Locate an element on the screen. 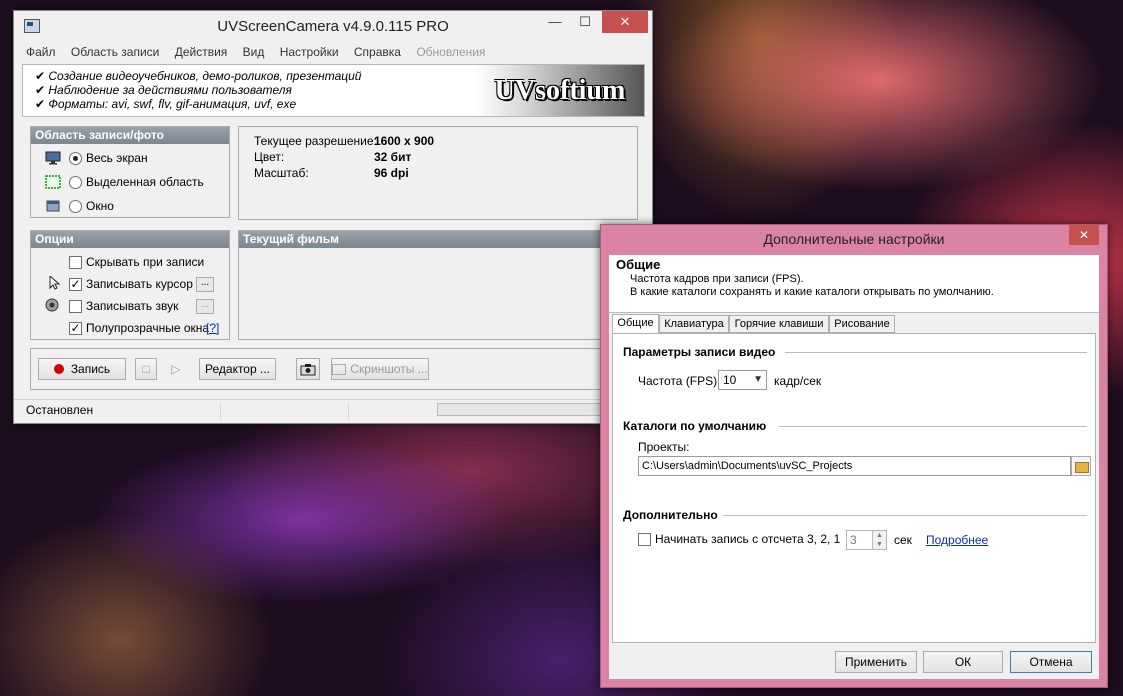 This screenshot has height=696, width=1123. camera-icon is located at coordinates (308, 369).